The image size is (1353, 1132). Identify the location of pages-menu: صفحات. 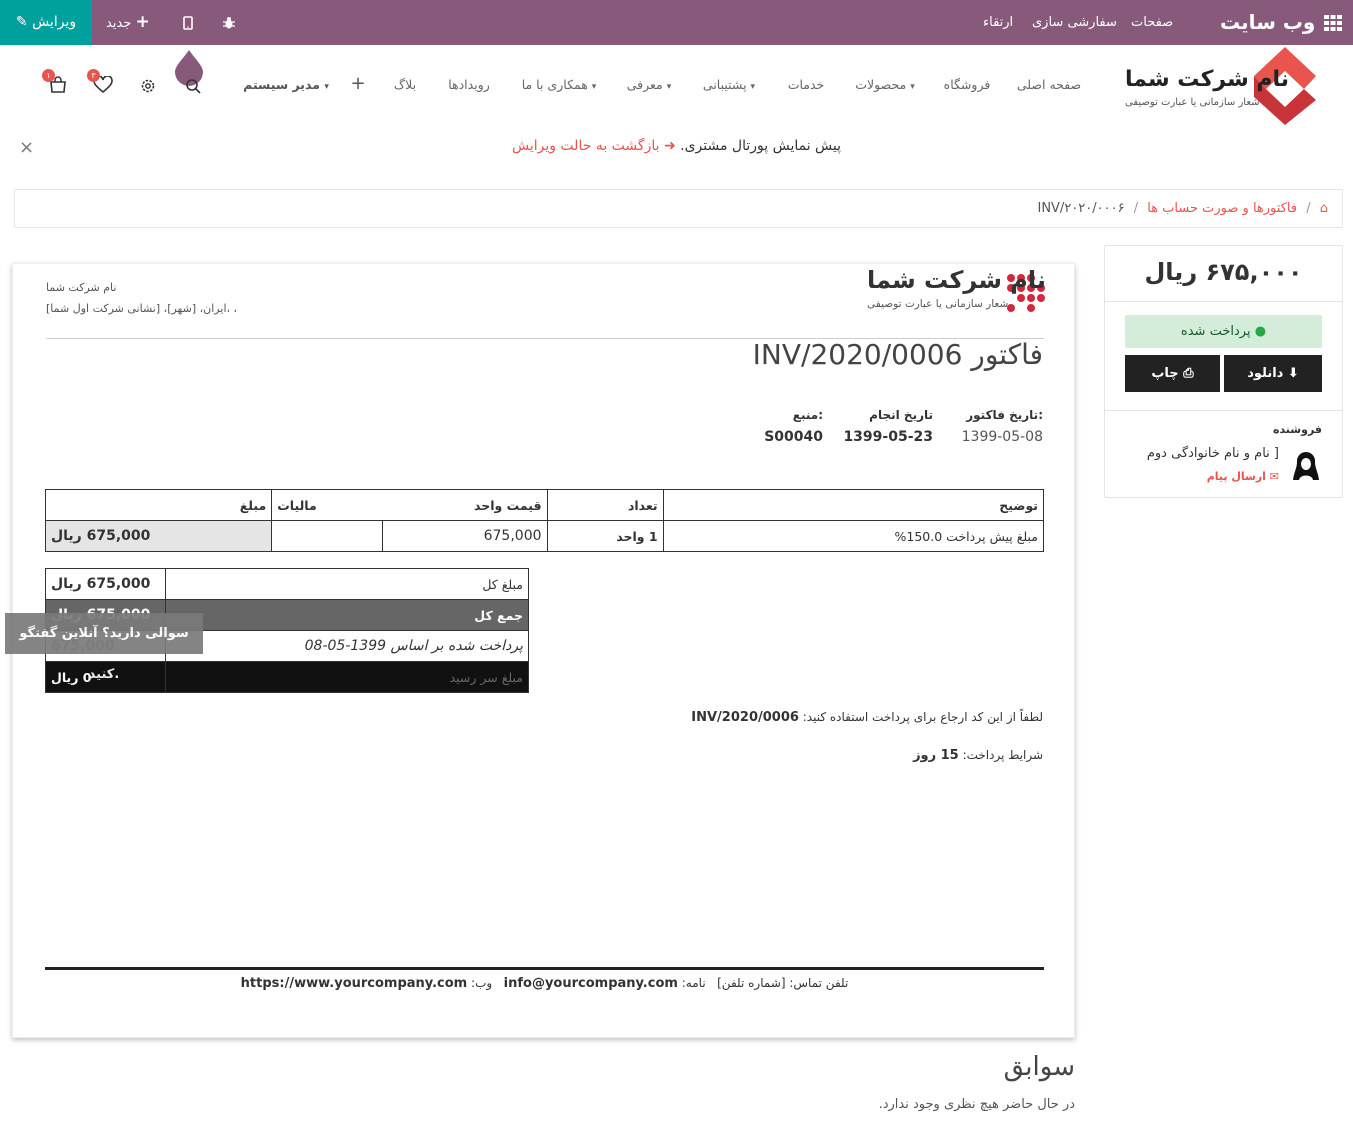
(1152, 22).